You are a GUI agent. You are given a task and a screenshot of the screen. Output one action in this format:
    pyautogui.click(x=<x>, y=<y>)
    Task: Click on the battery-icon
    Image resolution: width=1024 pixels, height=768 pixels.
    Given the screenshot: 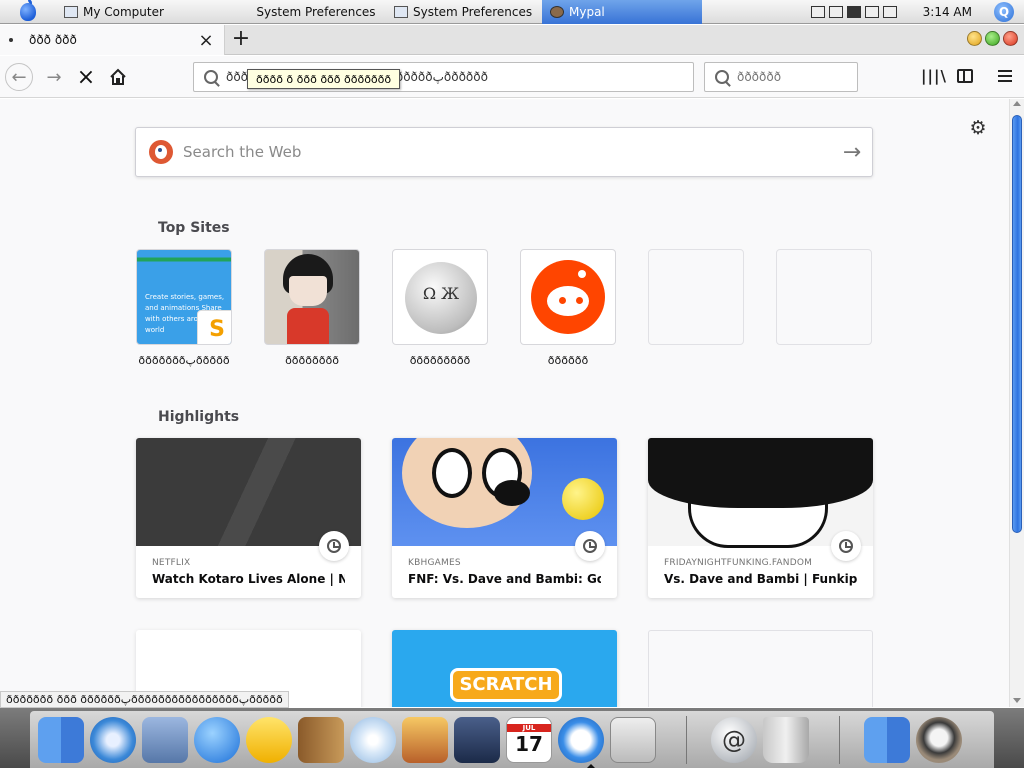 What is the action you would take?
    pyautogui.click(x=835, y=11)
    